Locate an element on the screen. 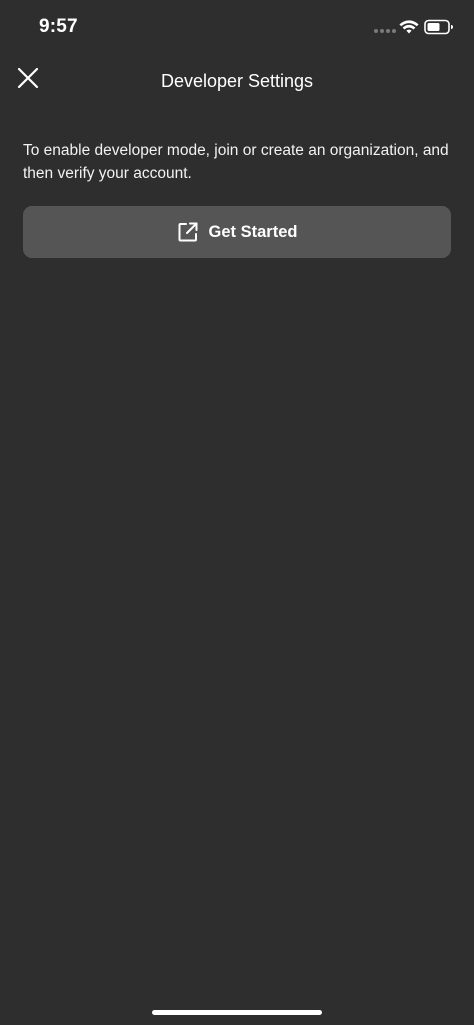 This screenshot has width=474, height=1025. home-indicator is located at coordinates (237, 1012).